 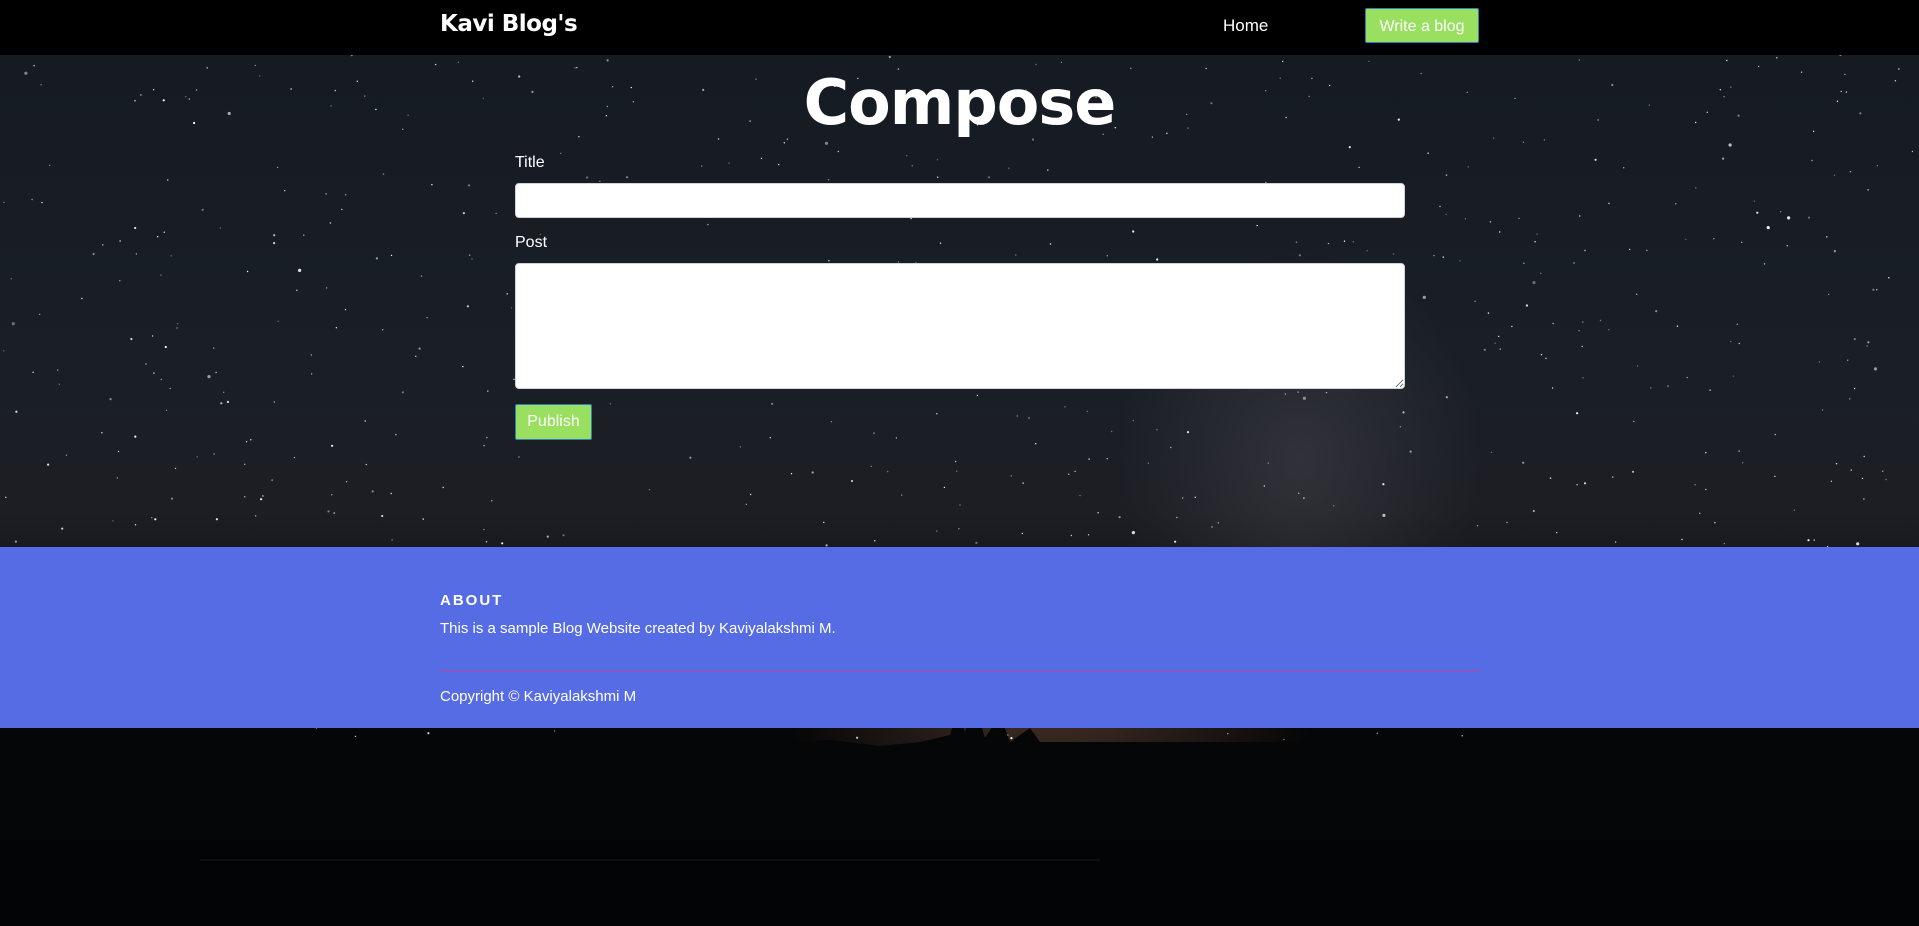 What do you see at coordinates (960, 200) in the screenshot?
I see `title-input` at bounding box center [960, 200].